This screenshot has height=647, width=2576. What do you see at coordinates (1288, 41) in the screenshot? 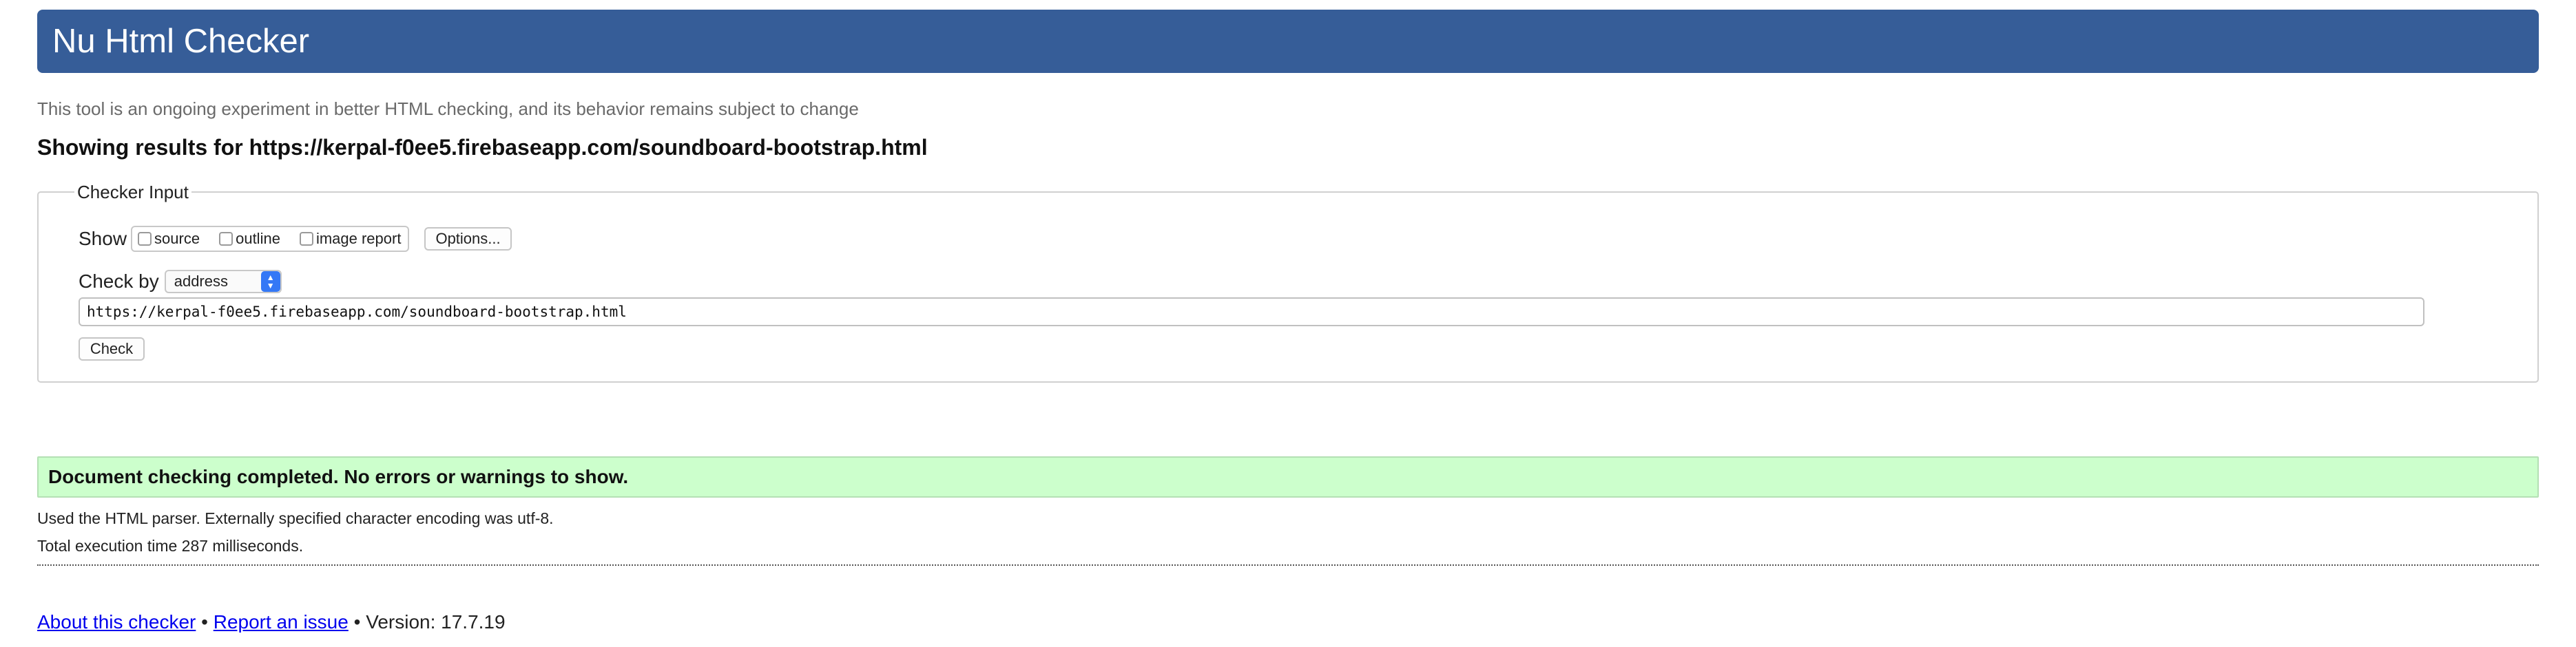
I see `header-banner: Nu Html Checker` at bounding box center [1288, 41].